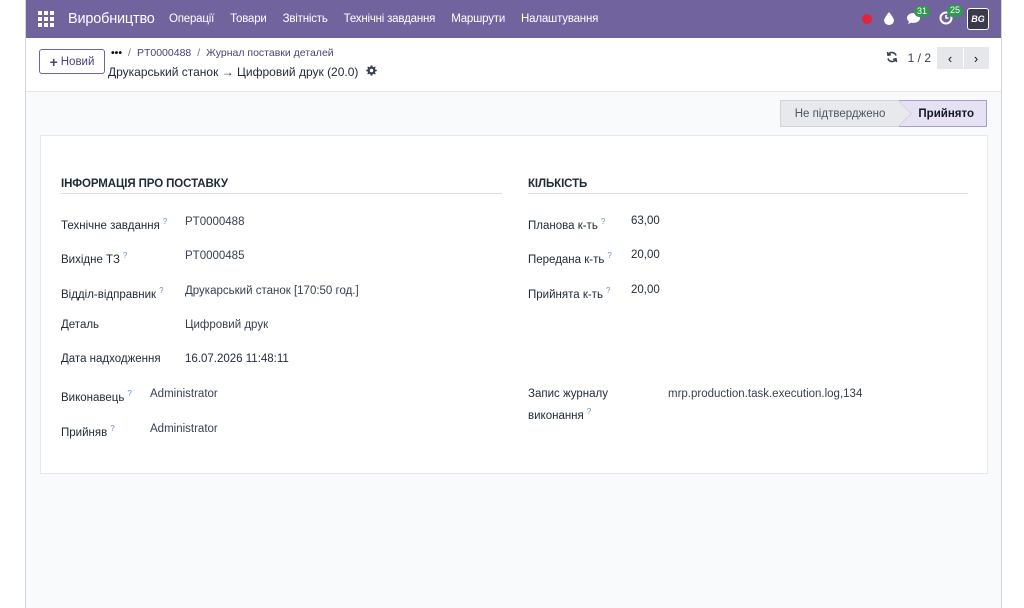 The width and height of the screenshot is (1024, 608). What do you see at coordinates (248, 19) in the screenshot?
I see `menu-products: Товари` at bounding box center [248, 19].